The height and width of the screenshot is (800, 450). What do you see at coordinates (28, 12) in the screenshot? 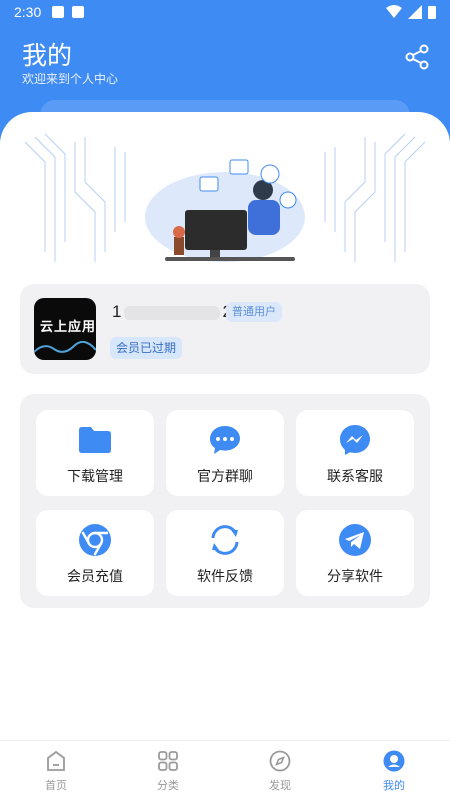
I see `status-time: 2:30` at bounding box center [28, 12].